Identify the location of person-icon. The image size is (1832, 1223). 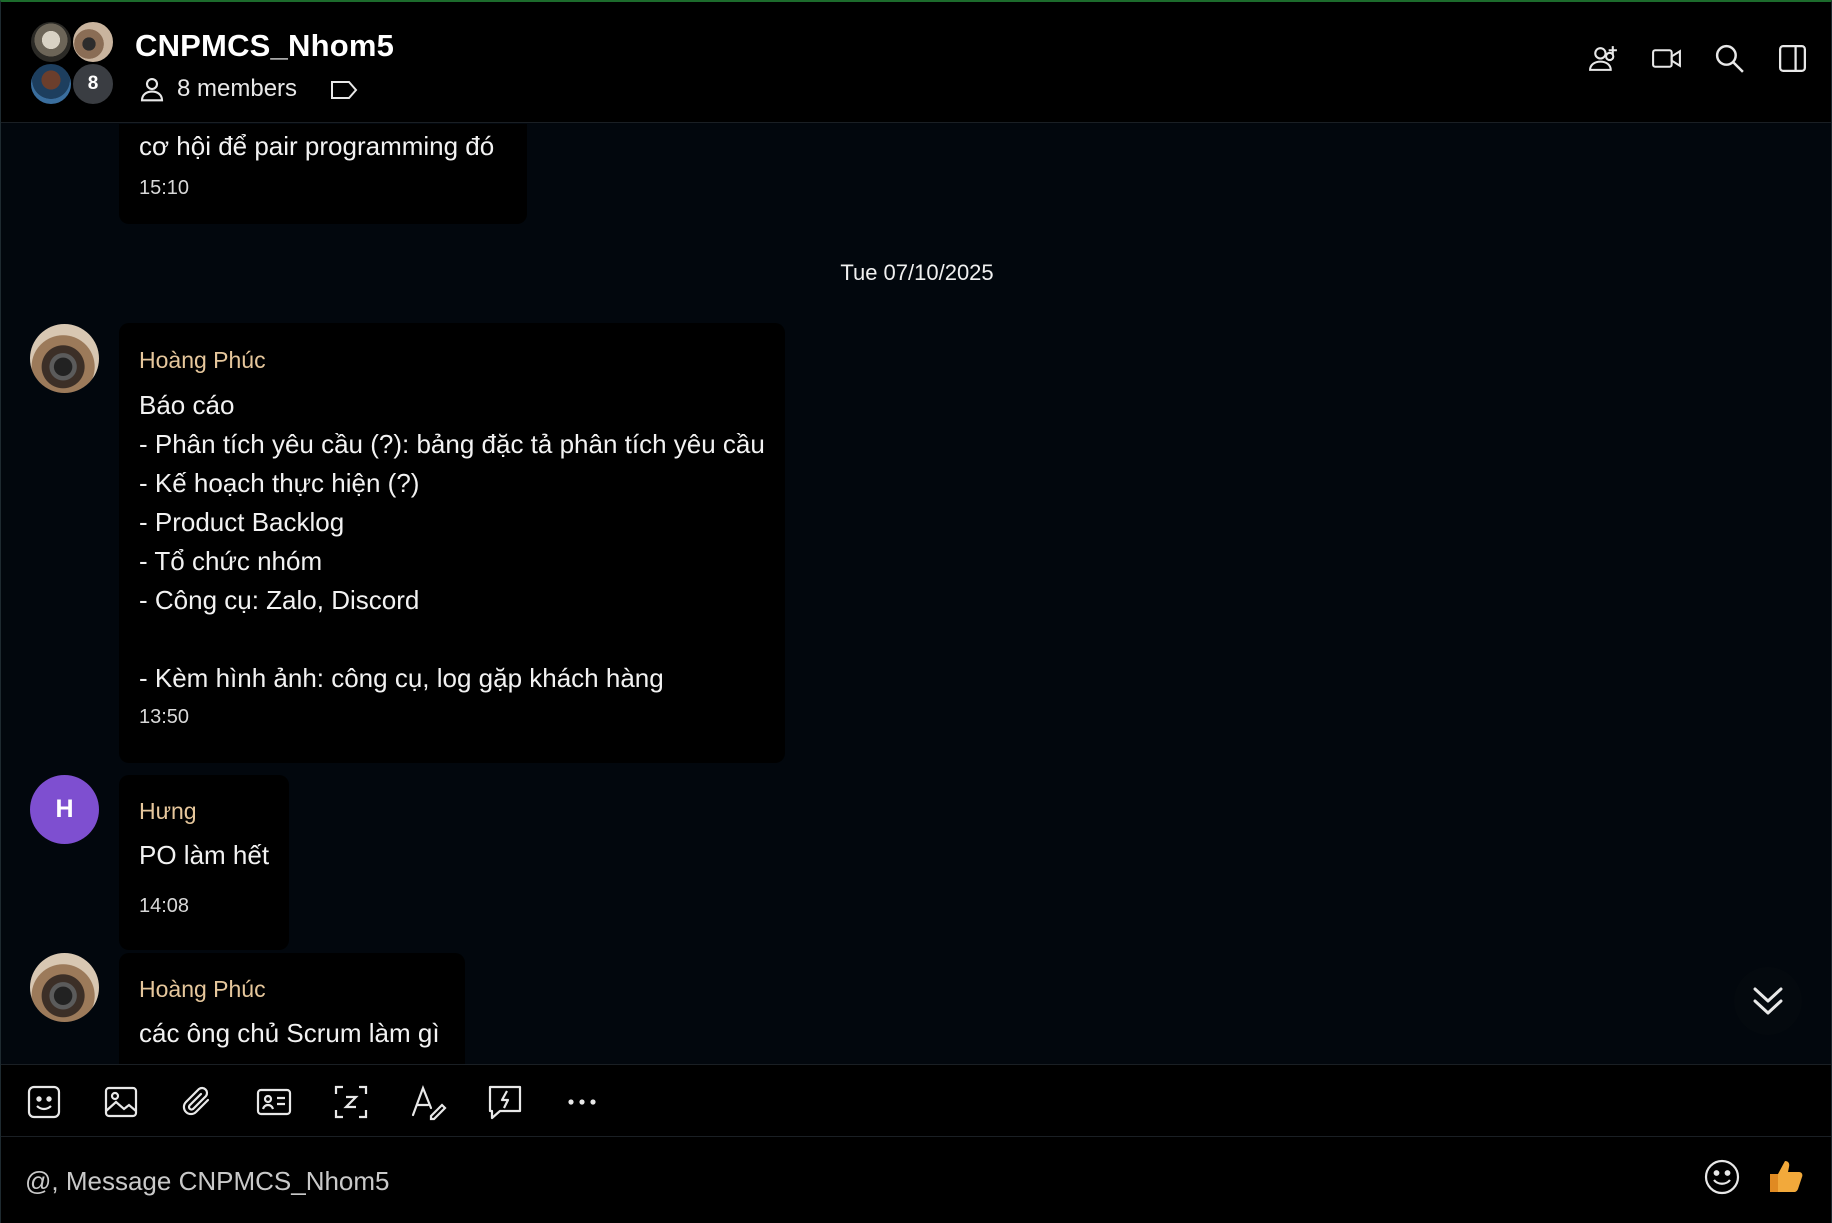
(152, 89).